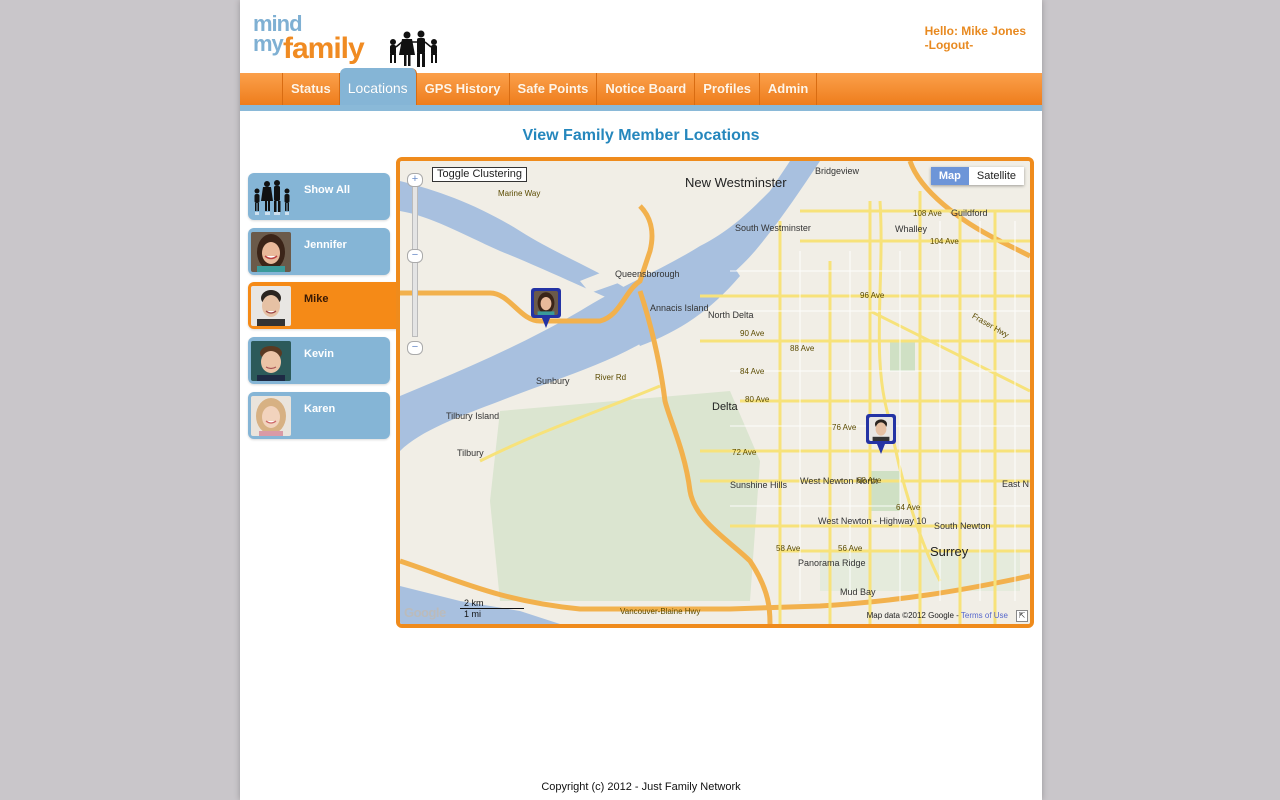 This screenshot has height=800, width=1280. Describe the element at coordinates (470, 453) in the screenshot. I see `map-label-tilbury: Tilbury` at that location.